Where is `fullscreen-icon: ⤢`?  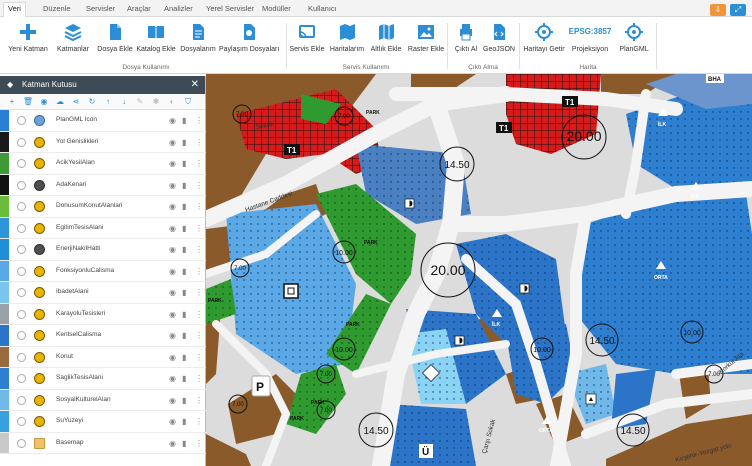
fullscreen-icon: ⤢ is located at coordinates (738, 10).